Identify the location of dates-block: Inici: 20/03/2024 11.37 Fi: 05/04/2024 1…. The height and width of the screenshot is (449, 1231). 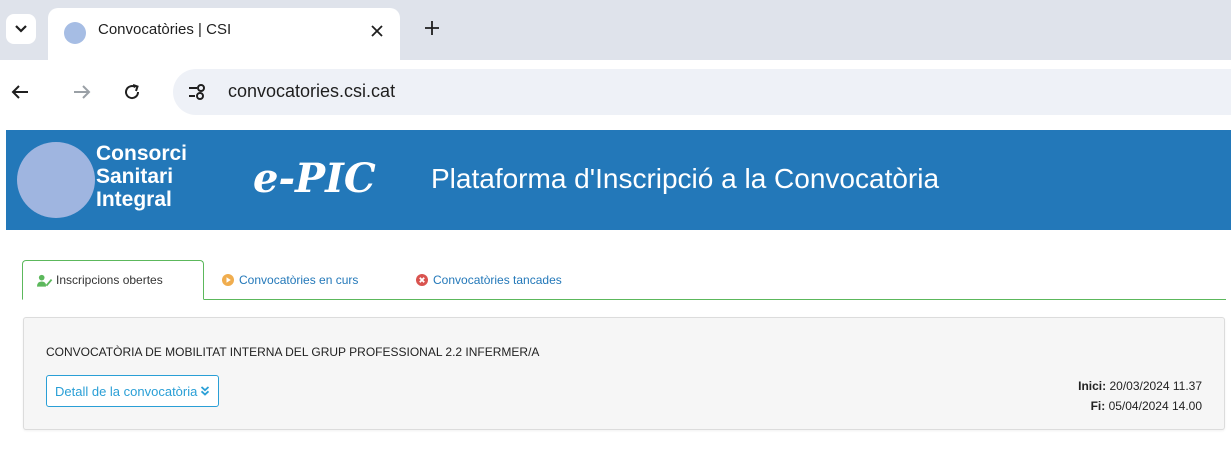
(1140, 396).